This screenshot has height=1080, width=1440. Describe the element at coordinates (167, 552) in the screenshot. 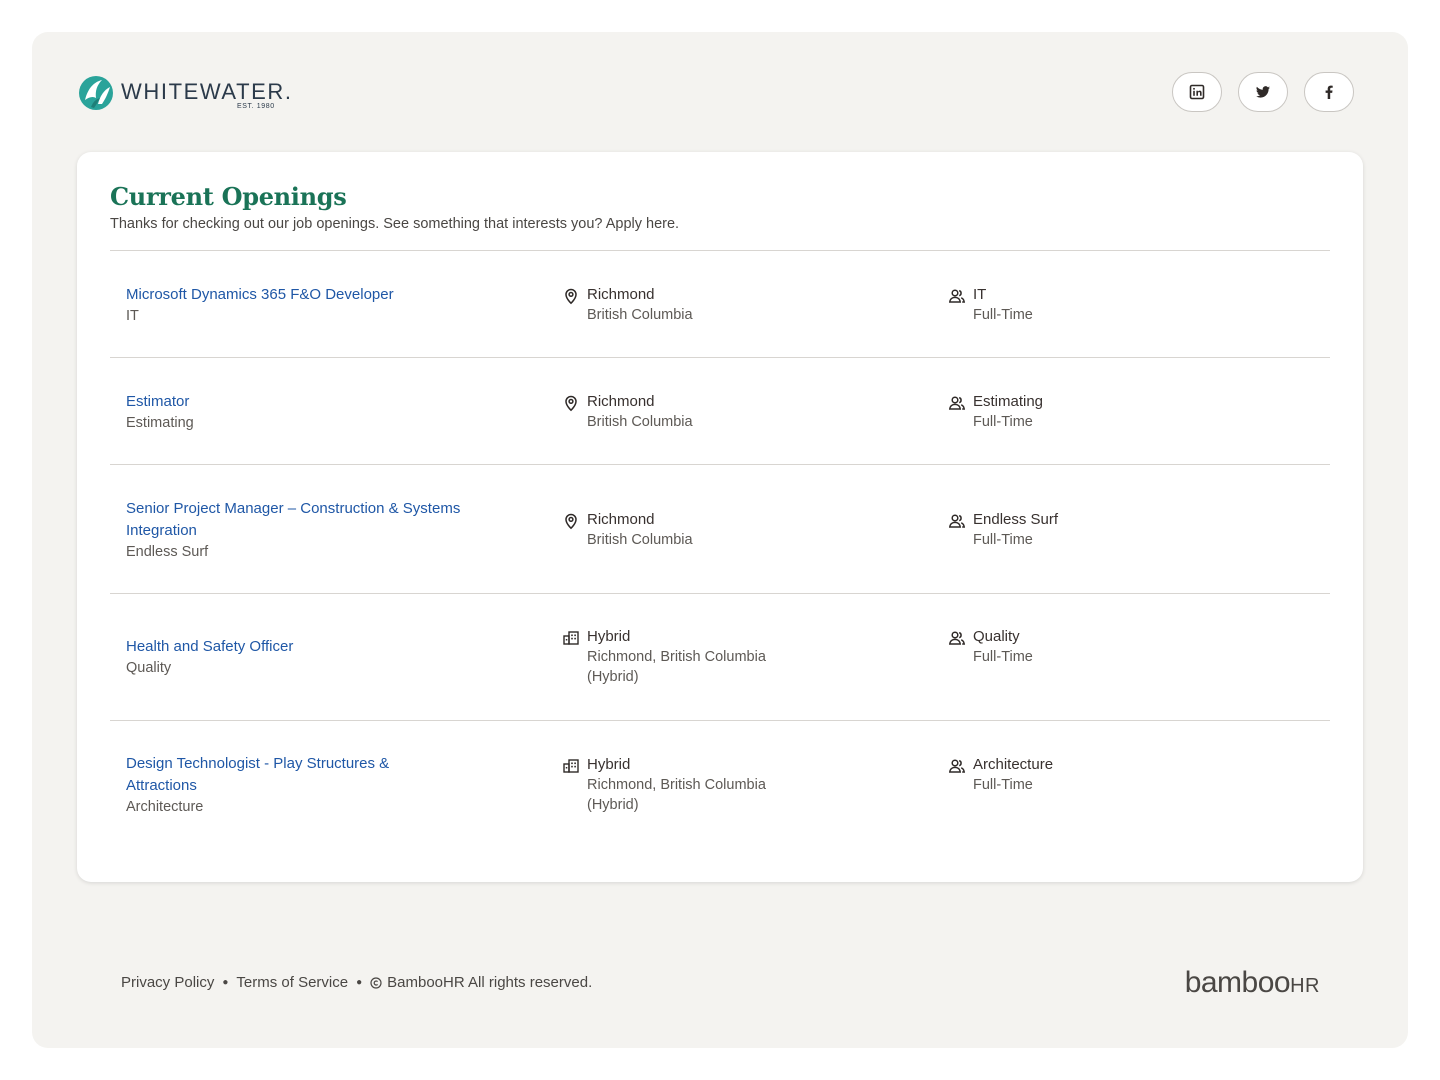

I see `job-department: Endless Surf` at that location.